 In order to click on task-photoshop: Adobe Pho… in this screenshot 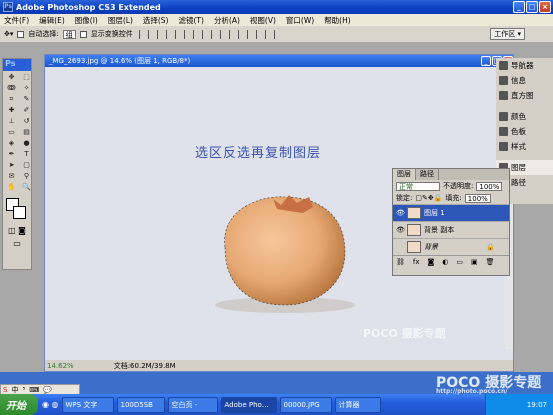, I will do `click(248, 404)`.